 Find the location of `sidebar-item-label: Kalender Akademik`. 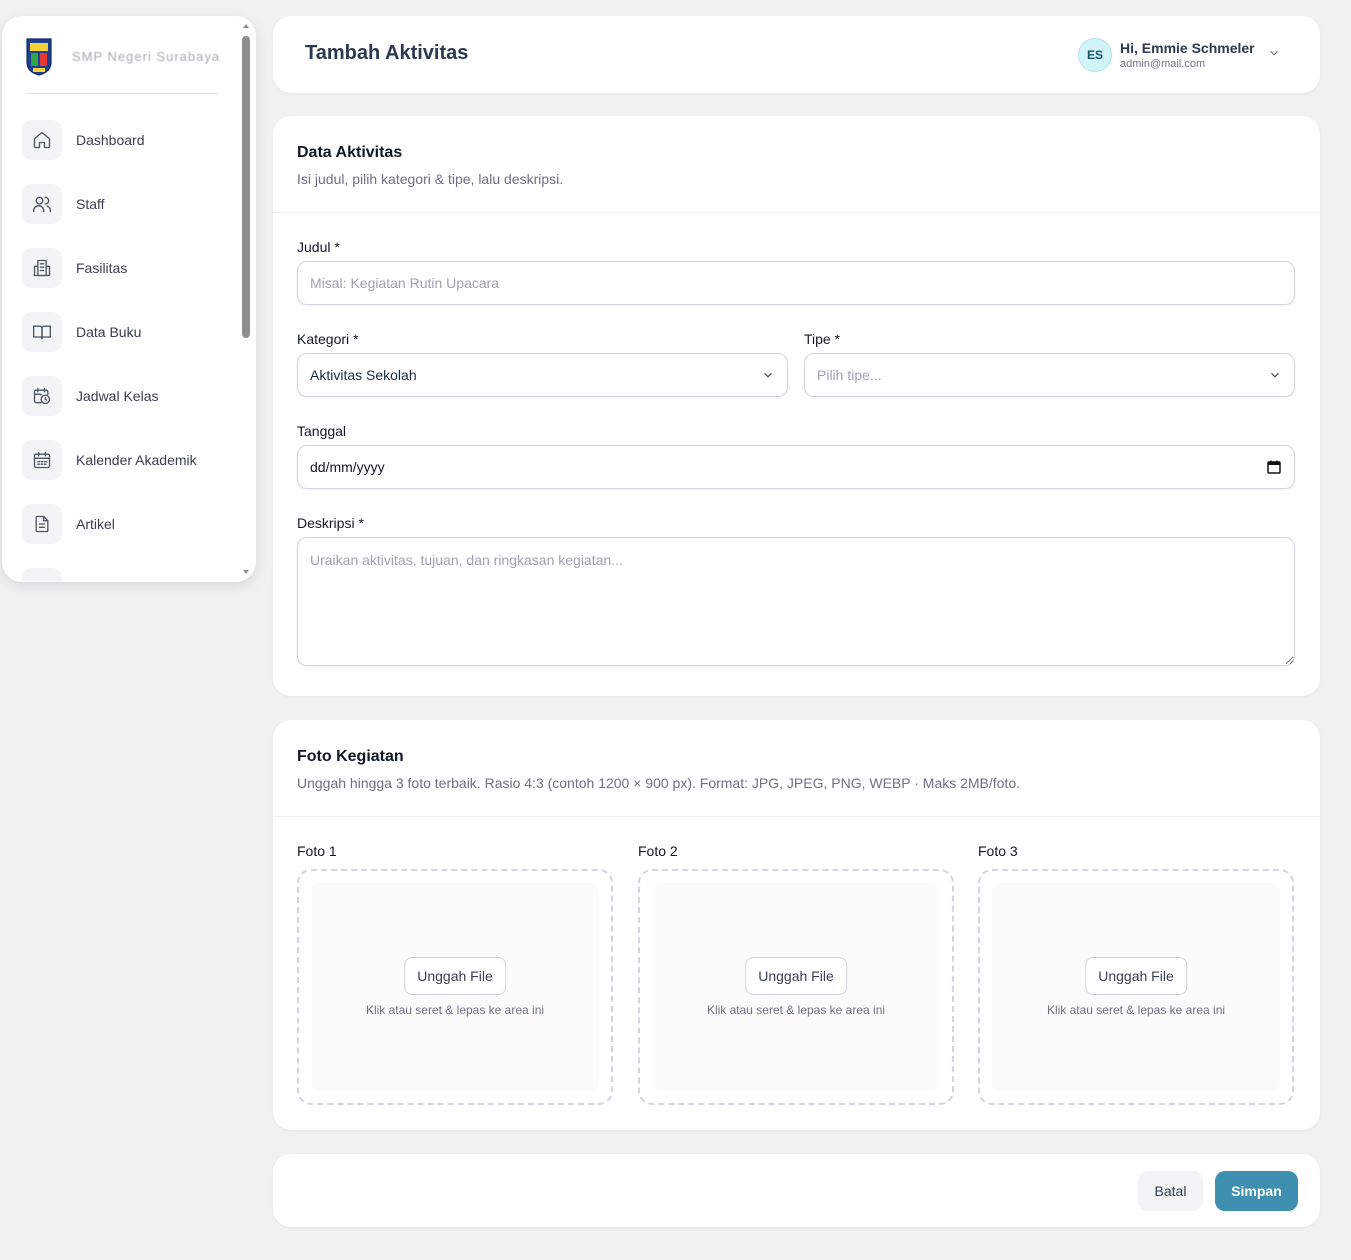

sidebar-item-label: Kalender Akademik is located at coordinates (136, 460).